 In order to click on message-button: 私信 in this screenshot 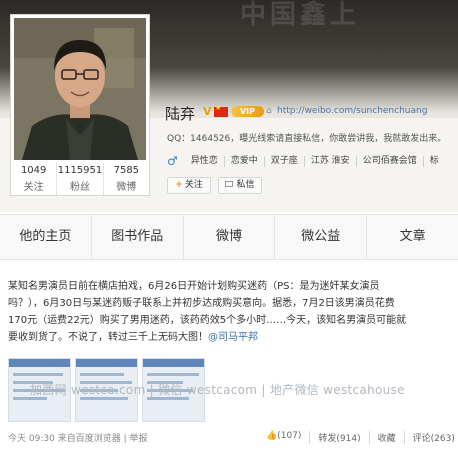, I will do `click(240, 185)`.